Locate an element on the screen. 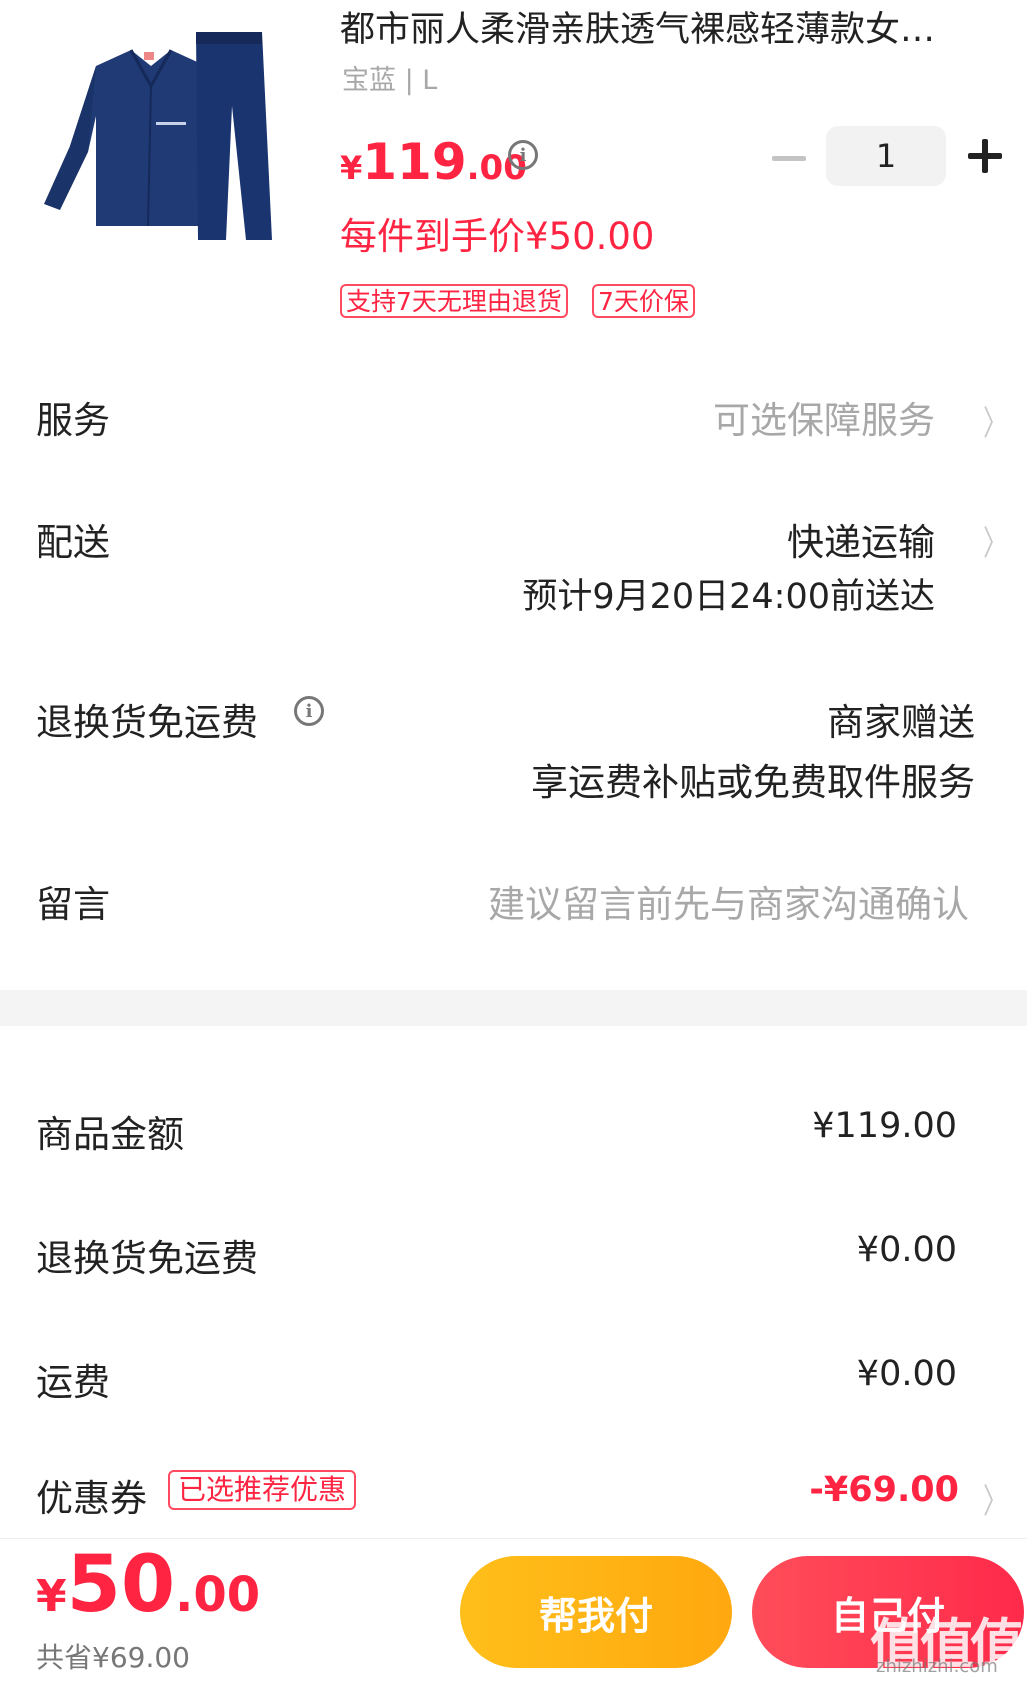 The width and height of the screenshot is (1027, 1689). total-symbol: ¥ is located at coordinates (51, 1596).